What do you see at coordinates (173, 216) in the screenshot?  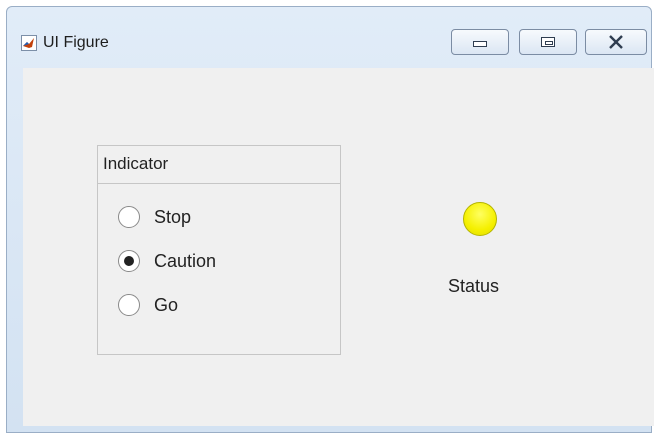 I see `radio-label-stop: Stop` at bounding box center [173, 216].